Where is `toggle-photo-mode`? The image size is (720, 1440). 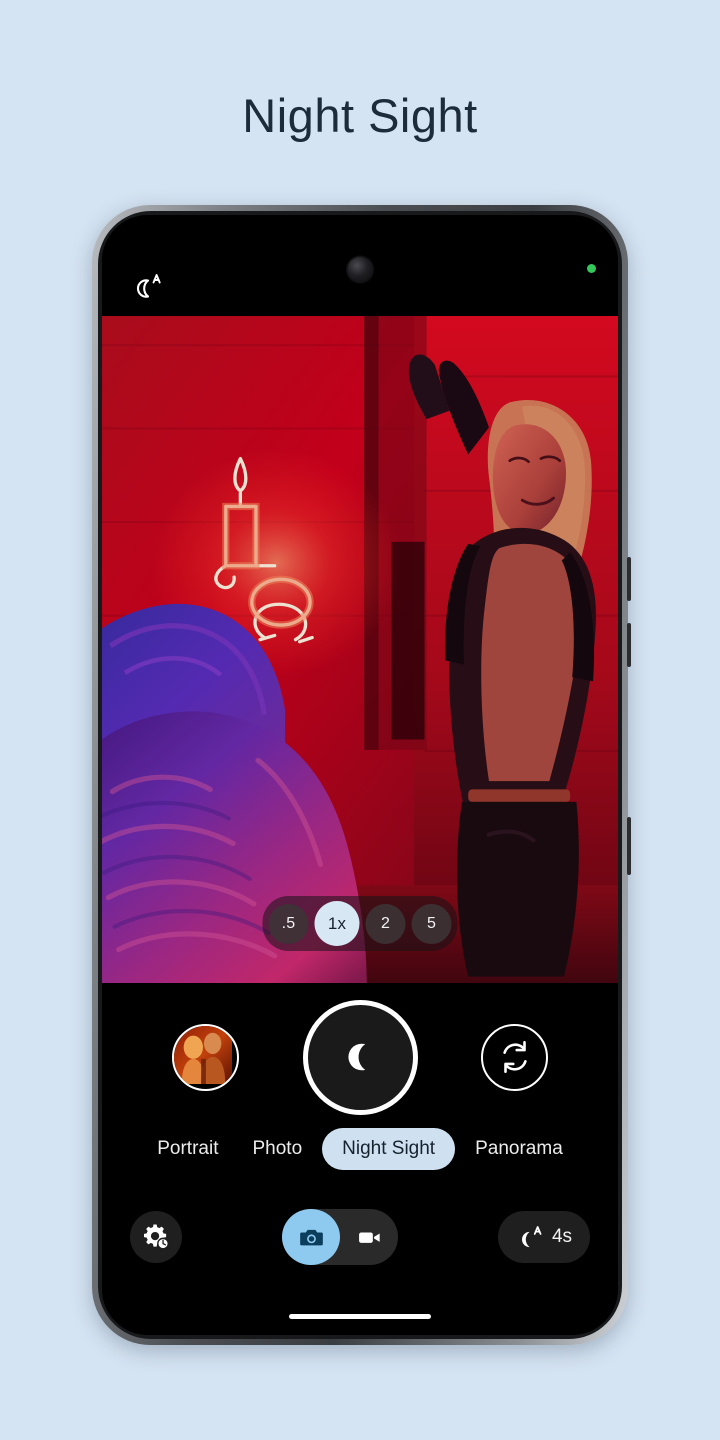 toggle-photo-mode is located at coordinates (311, 1237).